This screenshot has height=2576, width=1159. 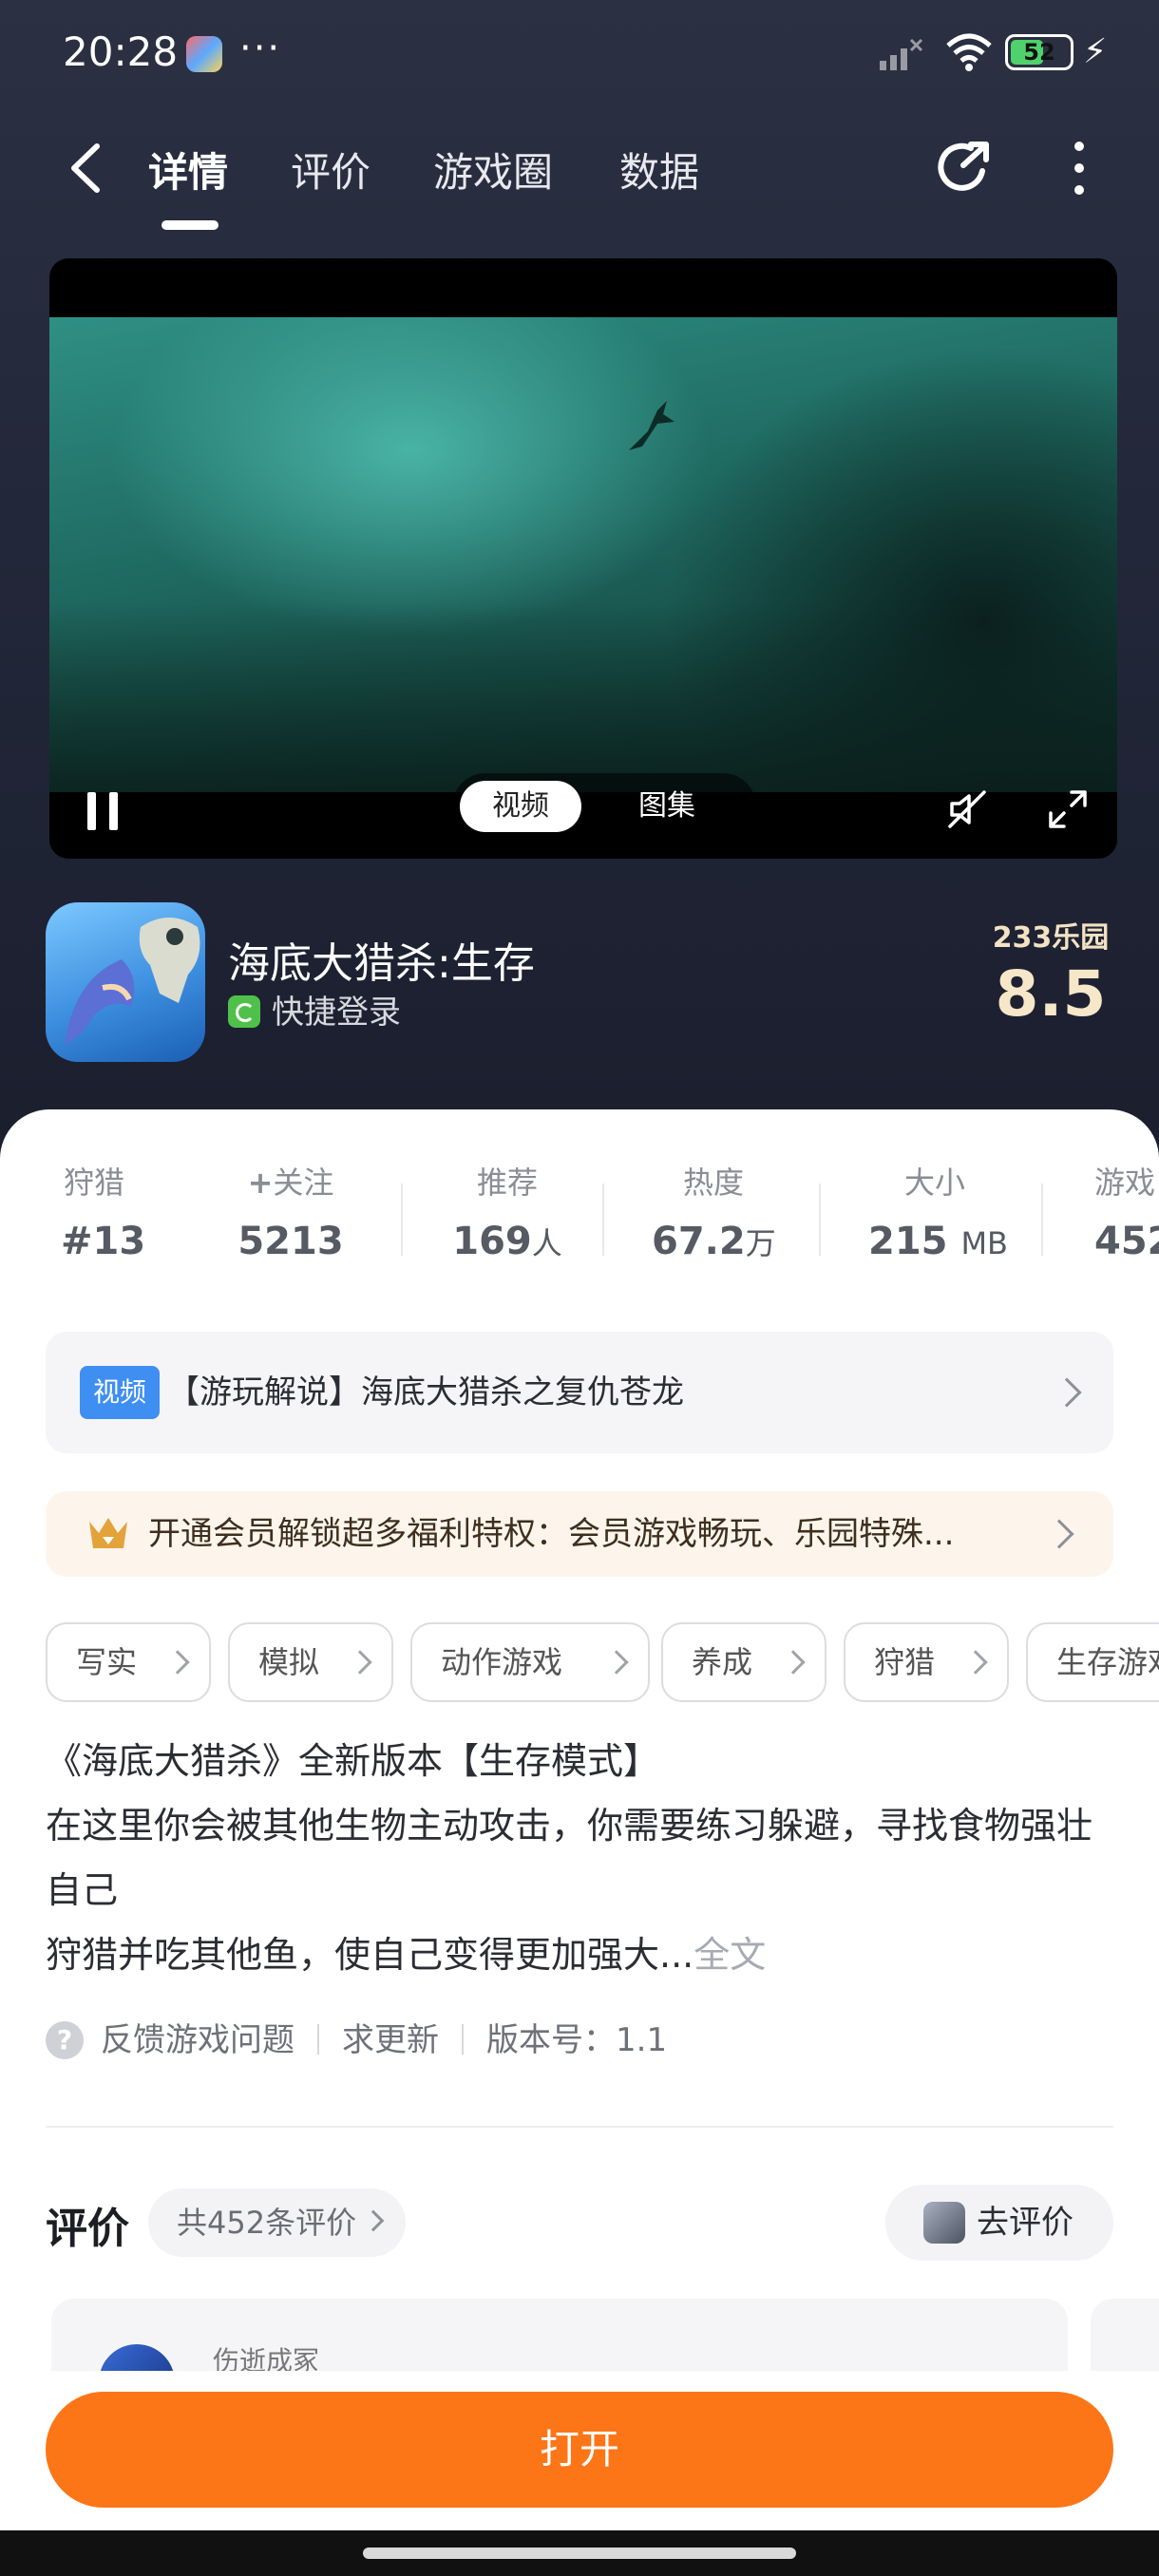 I want to click on tag-chip: 动作游戏, so click(x=530, y=1662).